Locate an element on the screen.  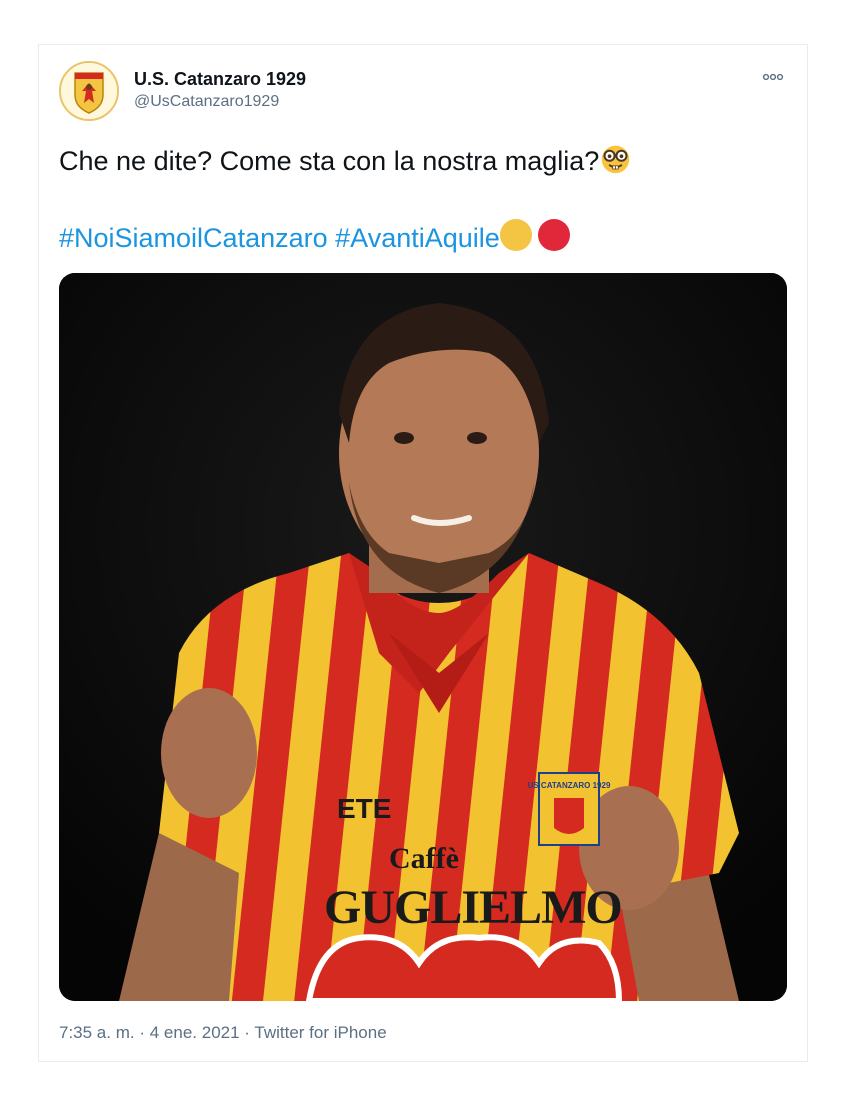
ellipsis-icon is located at coordinates (773, 77).